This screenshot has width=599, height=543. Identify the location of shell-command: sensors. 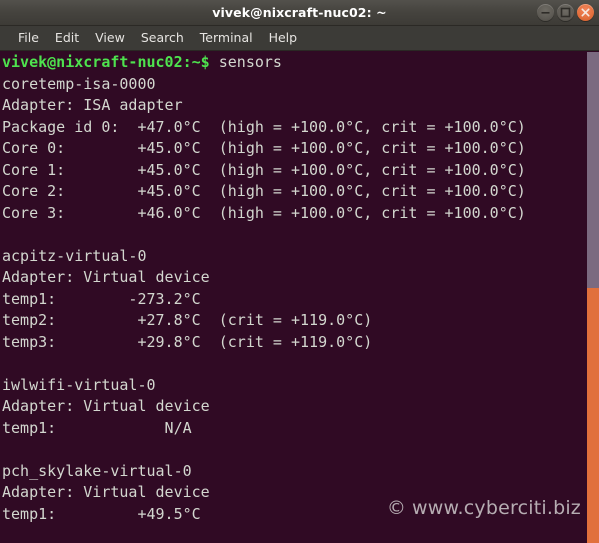
(250, 62).